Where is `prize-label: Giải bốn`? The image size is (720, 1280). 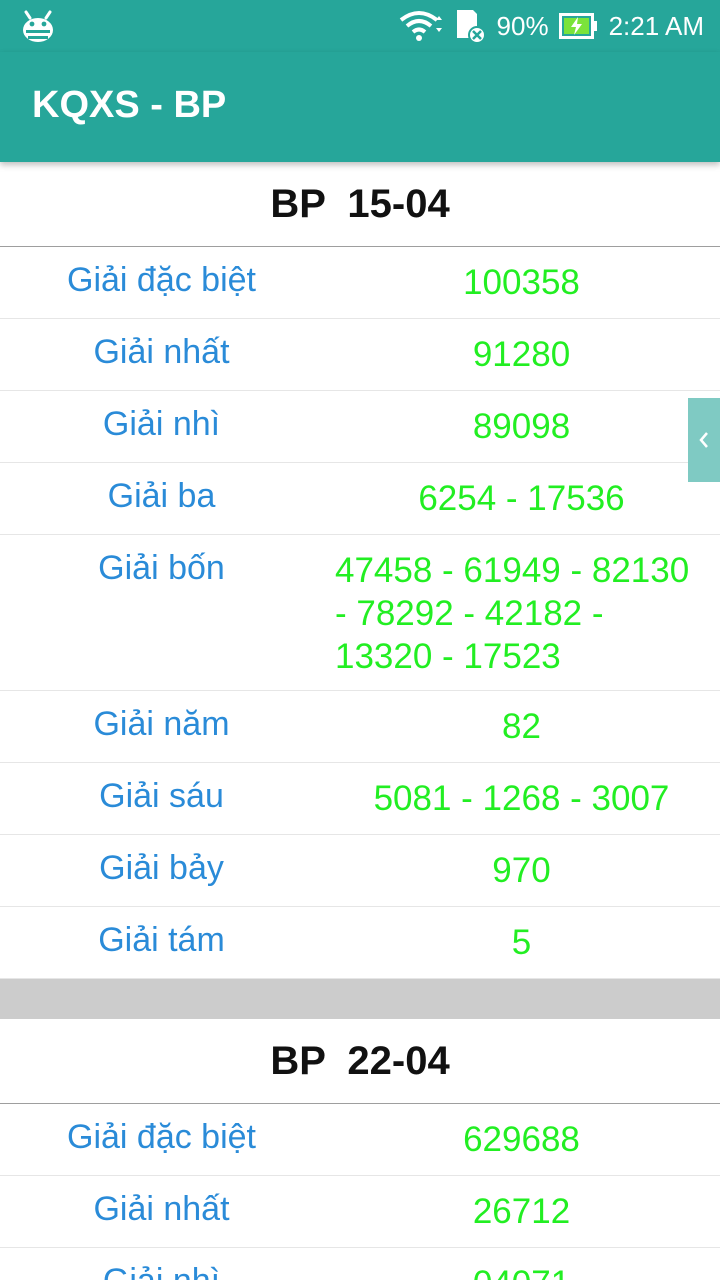
prize-label: Giải bốn is located at coordinates (161, 568).